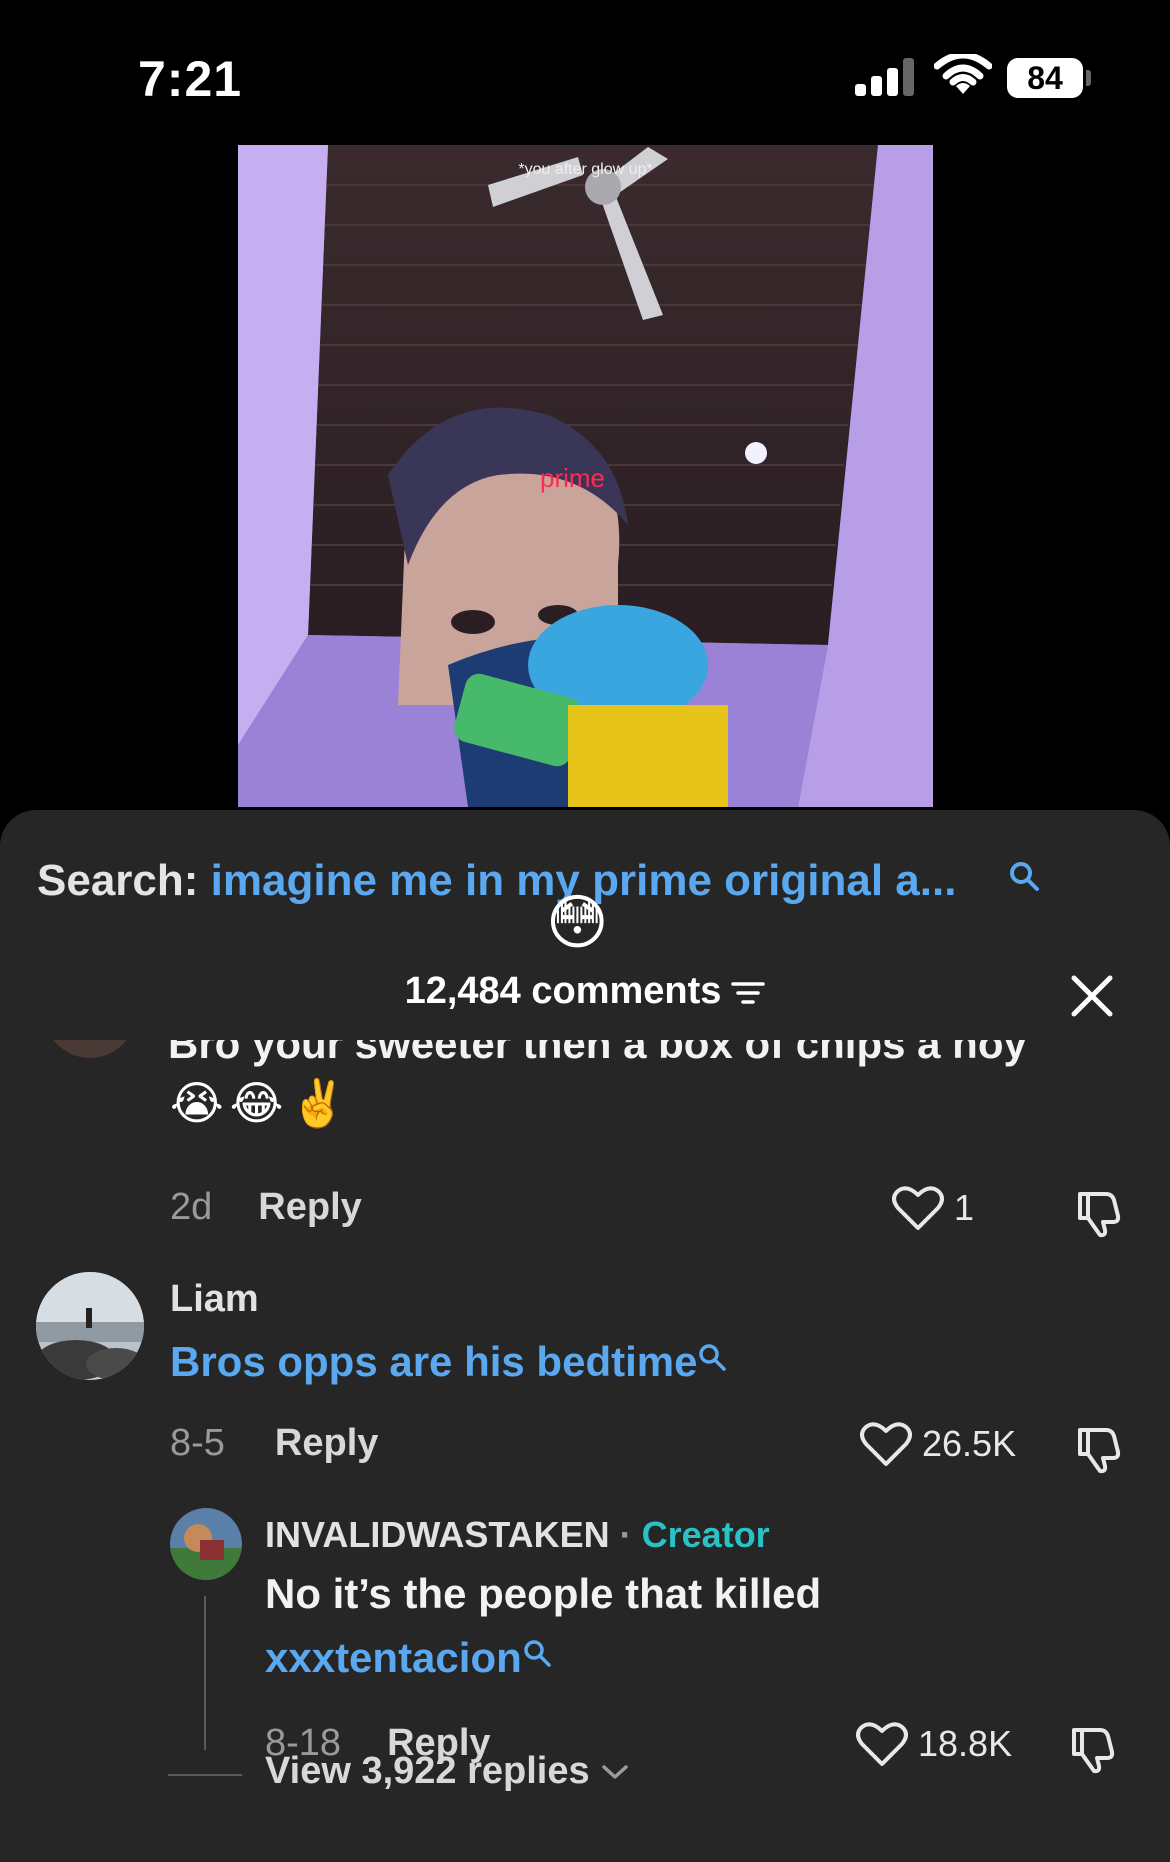  What do you see at coordinates (261, 1103) in the screenshot?
I see `comment-emojis: 😭😂✌️` at bounding box center [261, 1103].